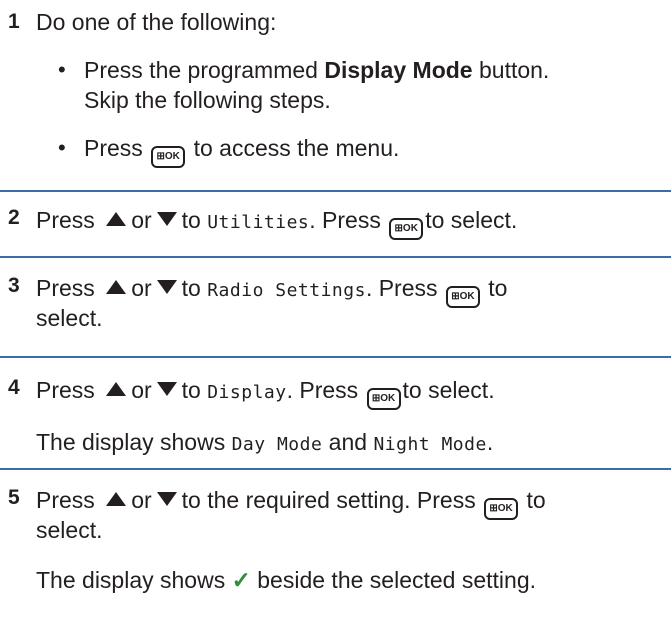 This screenshot has height=617, width=671. Describe the element at coordinates (14, 21) in the screenshot. I see `step-number: 1` at that location.